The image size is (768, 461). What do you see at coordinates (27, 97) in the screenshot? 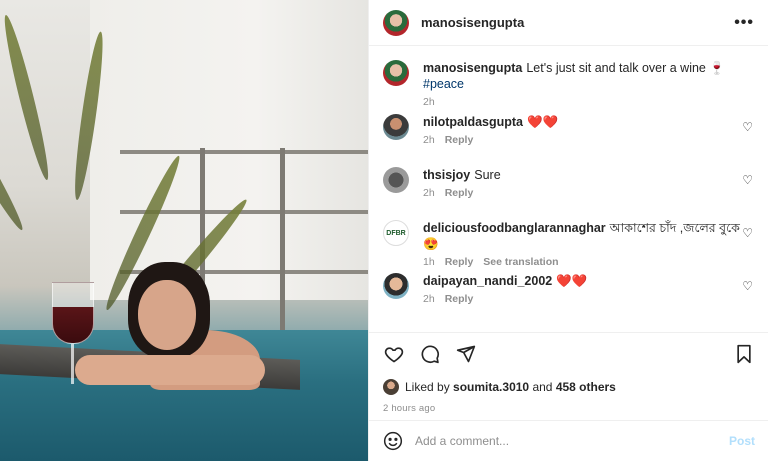
I see `photo-plant-leaf` at bounding box center [27, 97].